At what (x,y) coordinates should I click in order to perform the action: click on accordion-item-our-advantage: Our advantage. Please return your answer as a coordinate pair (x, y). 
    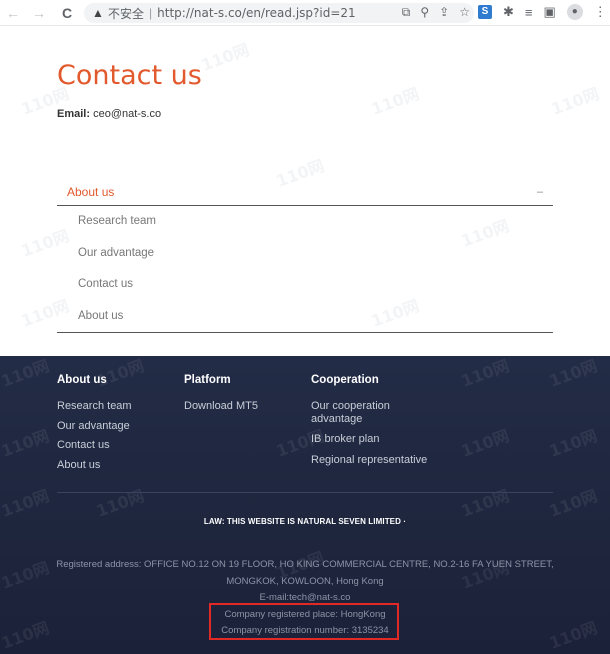
    Looking at the image, I should click on (315, 254).